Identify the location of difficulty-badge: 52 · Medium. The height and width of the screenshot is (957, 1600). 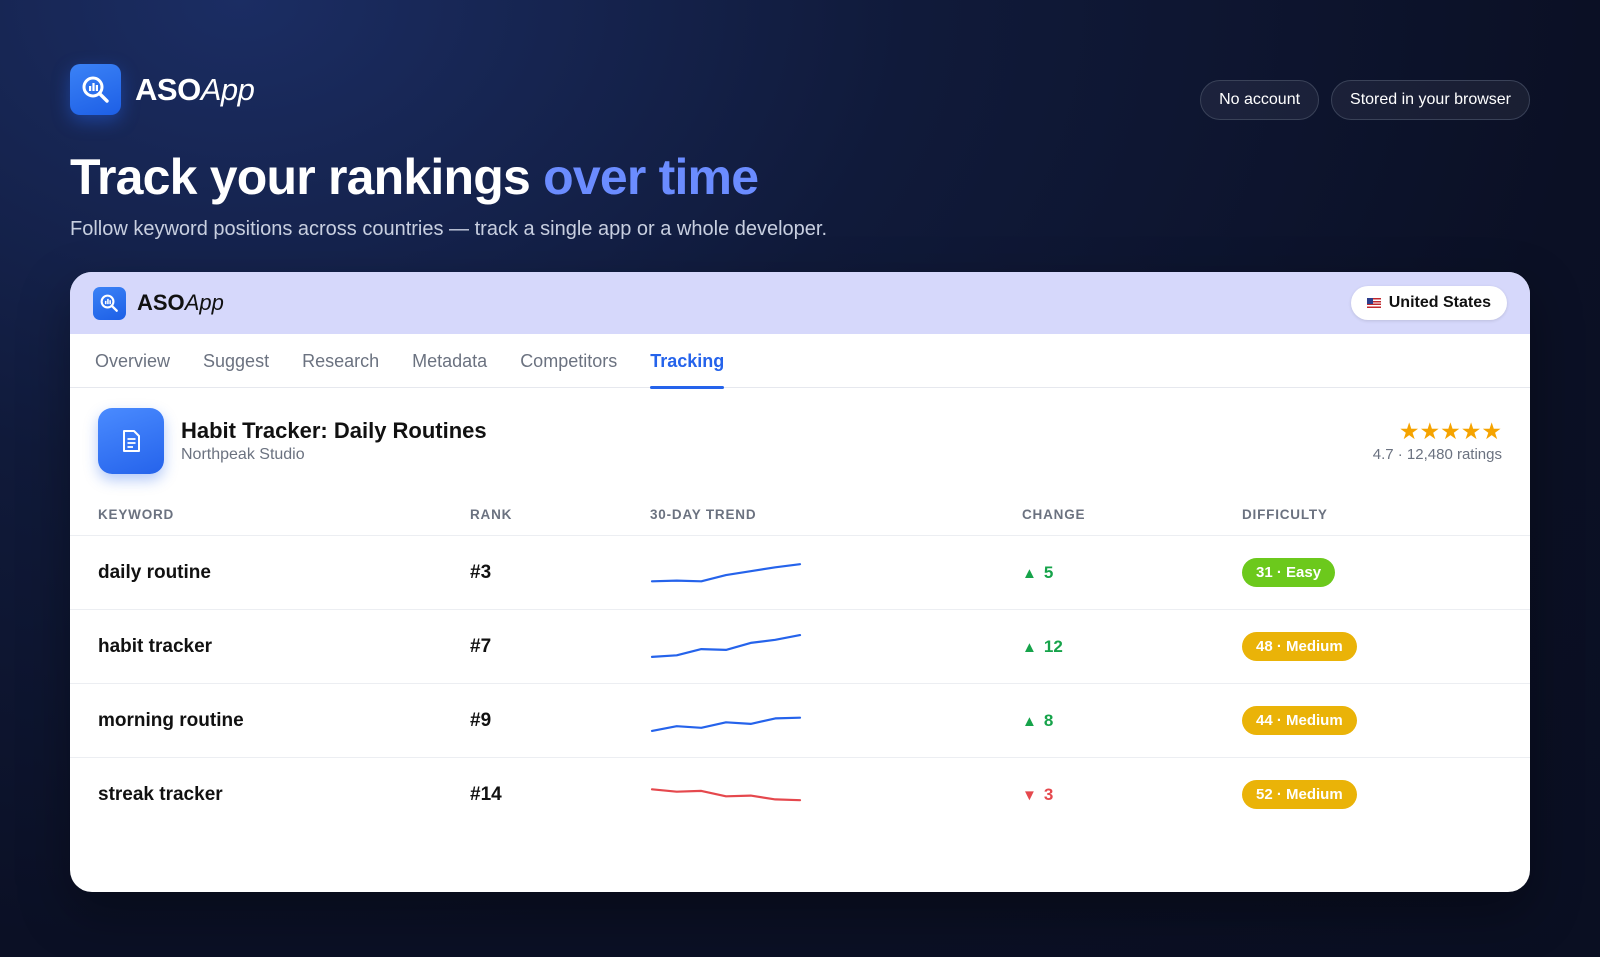
(1299, 794).